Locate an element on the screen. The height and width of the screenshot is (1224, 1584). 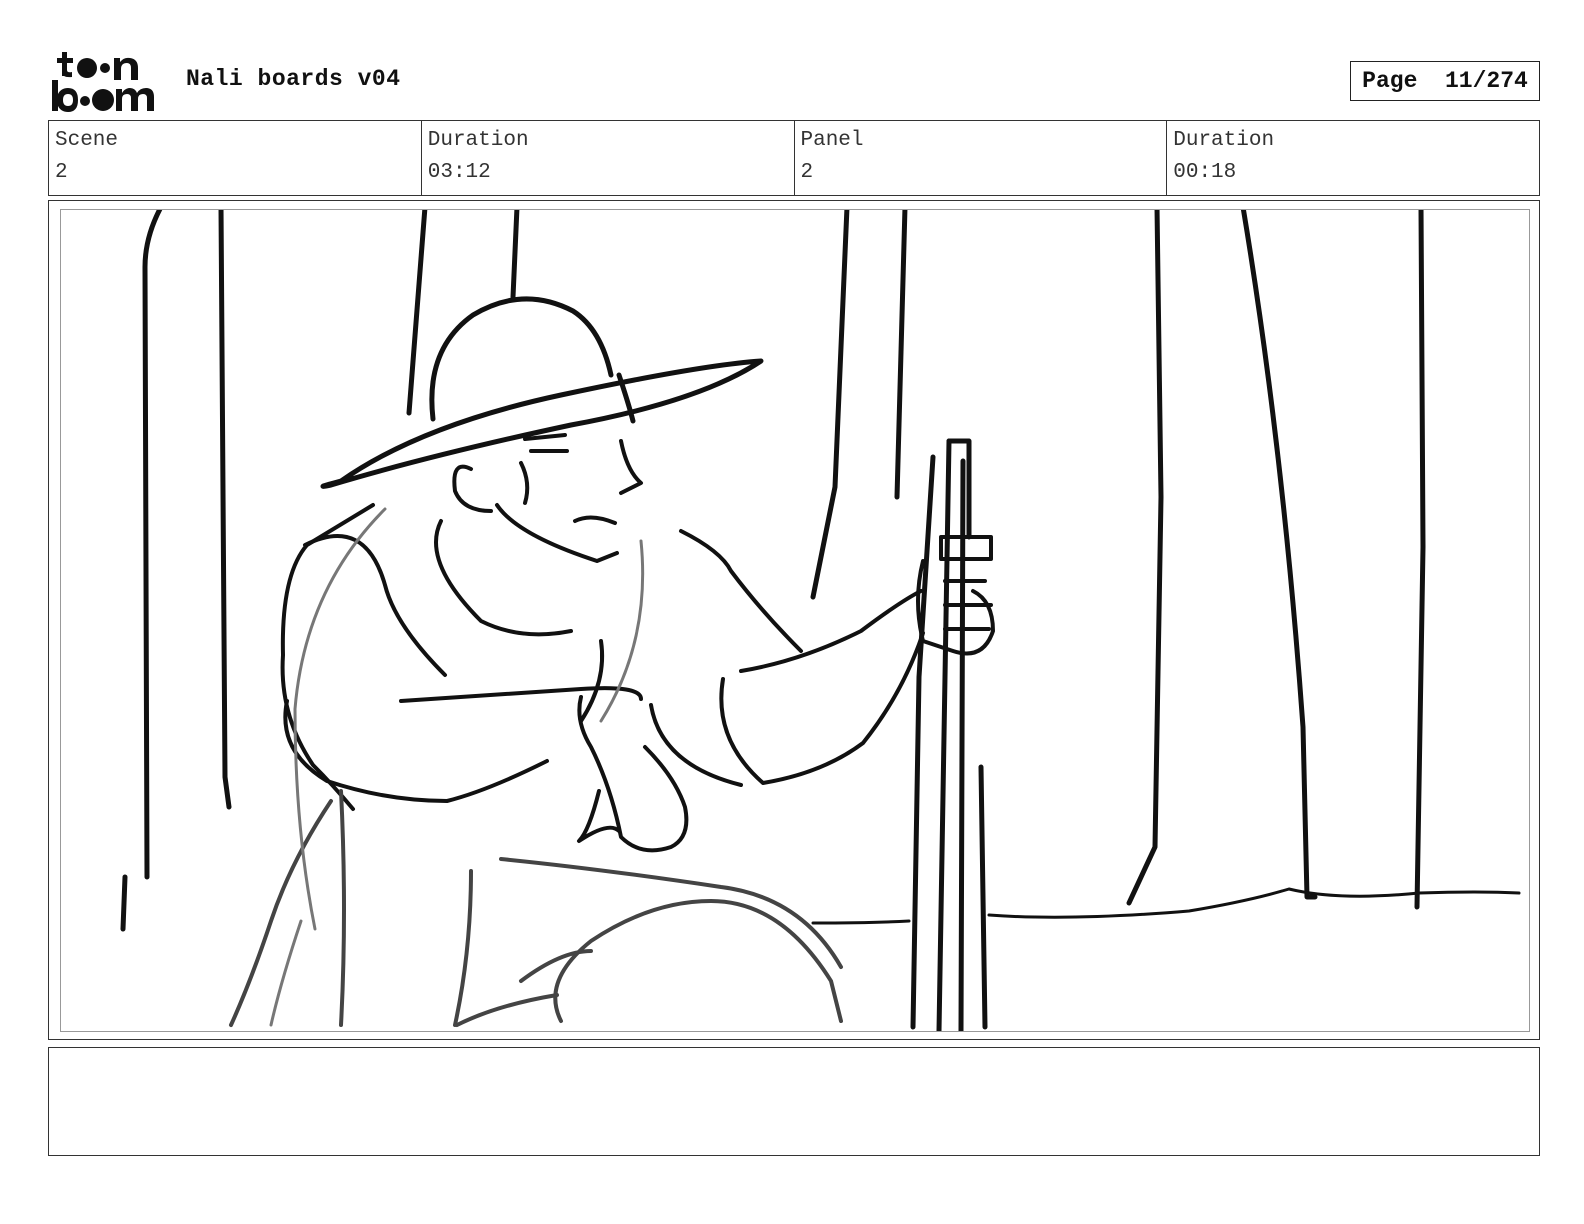
scene-value: 2 is located at coordinates (61, 172).